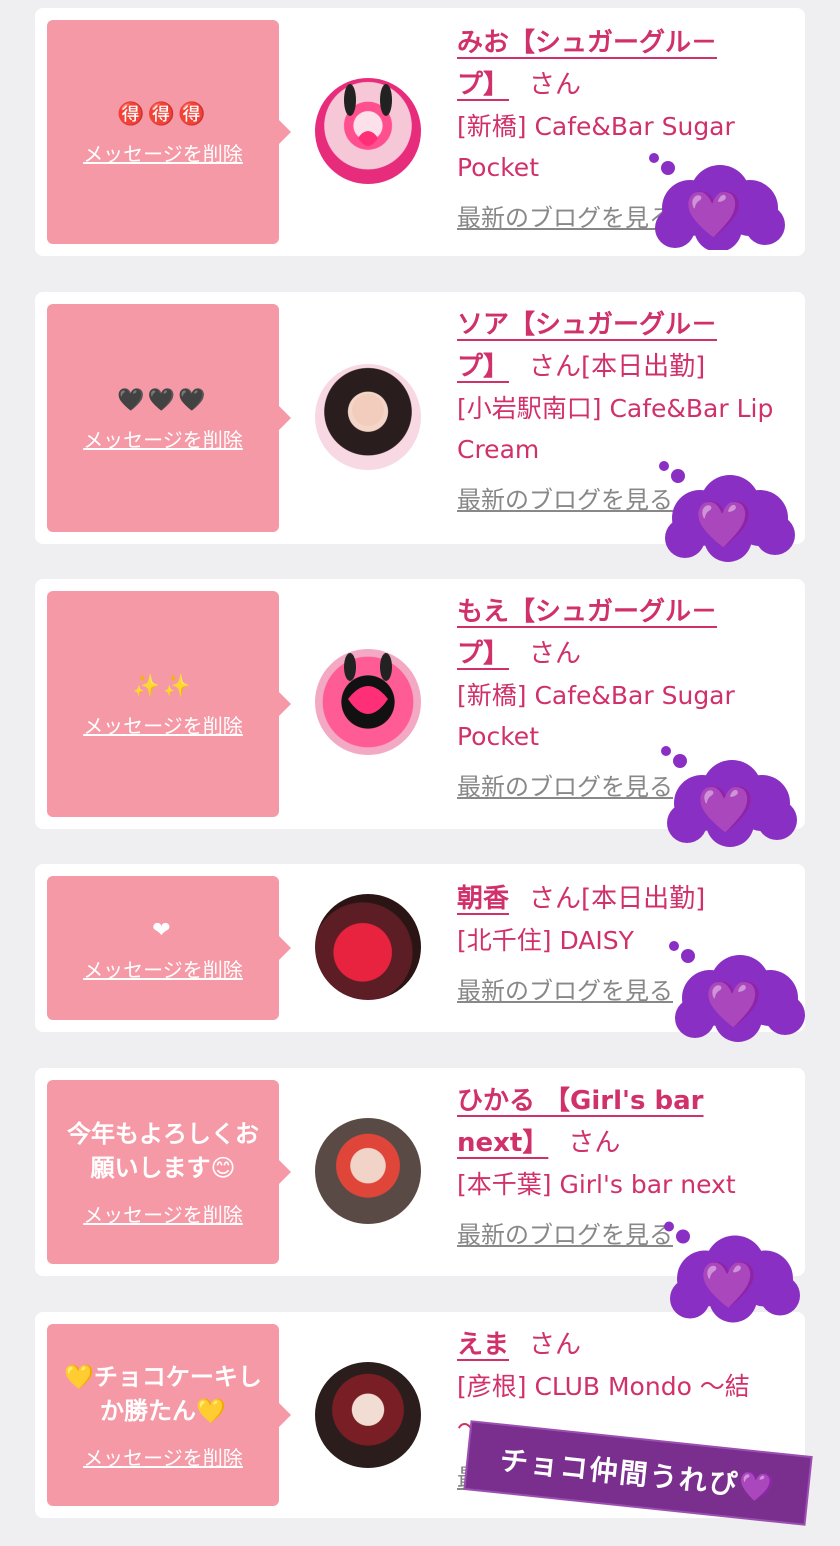 Image resolution: width=840 pixels, height=1546 pixels. Describe the element at coordinates (163, 686) in the screenshot. I see `message-text: ✨✨` at that location.